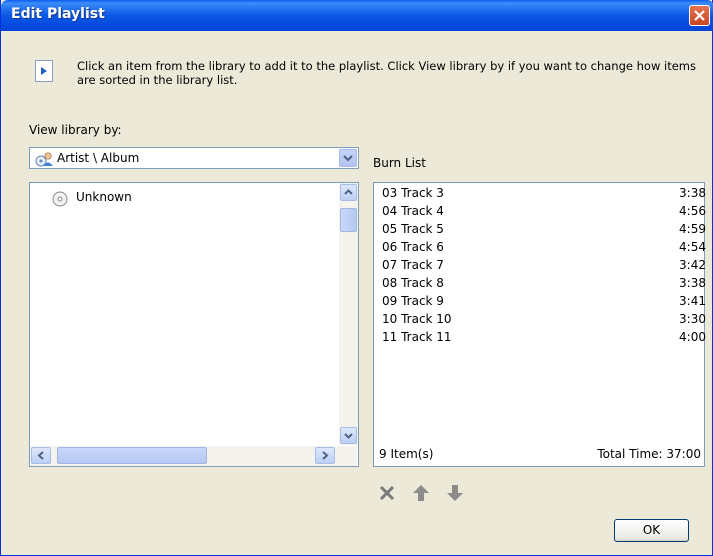 This screenshot has width=713, height=556. What do you see at coordinates (544, 266) in the screenshot?
I see `track-row: 07 Track 7 3:42` at bounding box center [544, 266].